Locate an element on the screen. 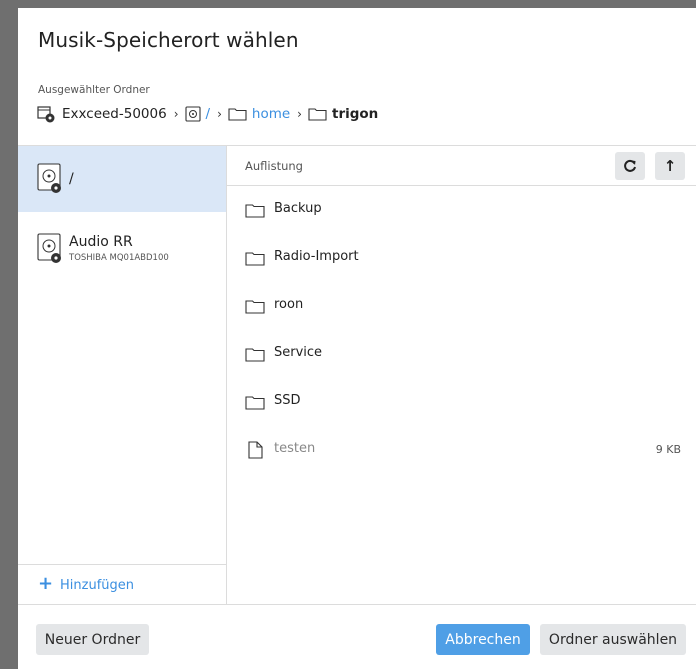  breadcrumb-home: home is located at coordinates (259, 114).